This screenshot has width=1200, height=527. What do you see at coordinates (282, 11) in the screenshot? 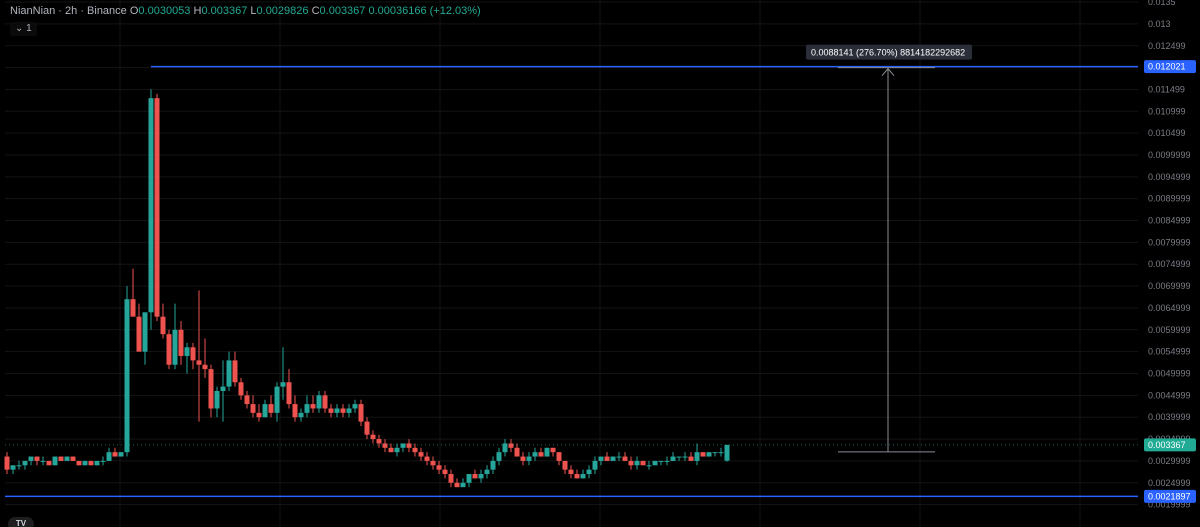
I see `low-value: 0.0029826` at bounding box center [282, 11].